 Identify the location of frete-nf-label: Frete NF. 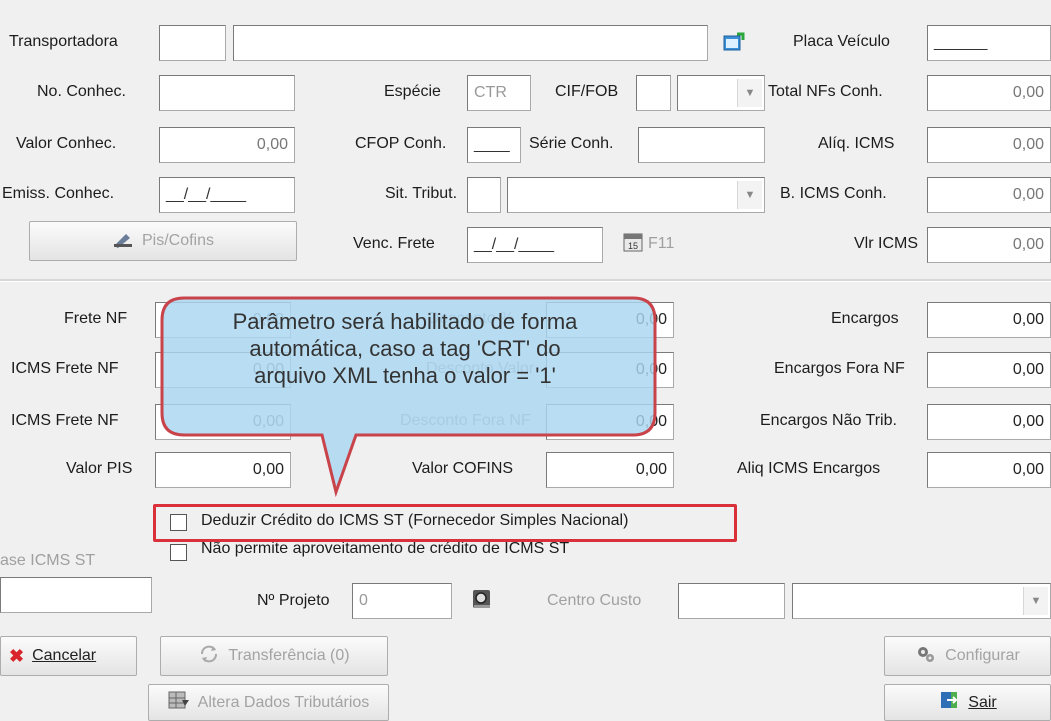
(96, 318).